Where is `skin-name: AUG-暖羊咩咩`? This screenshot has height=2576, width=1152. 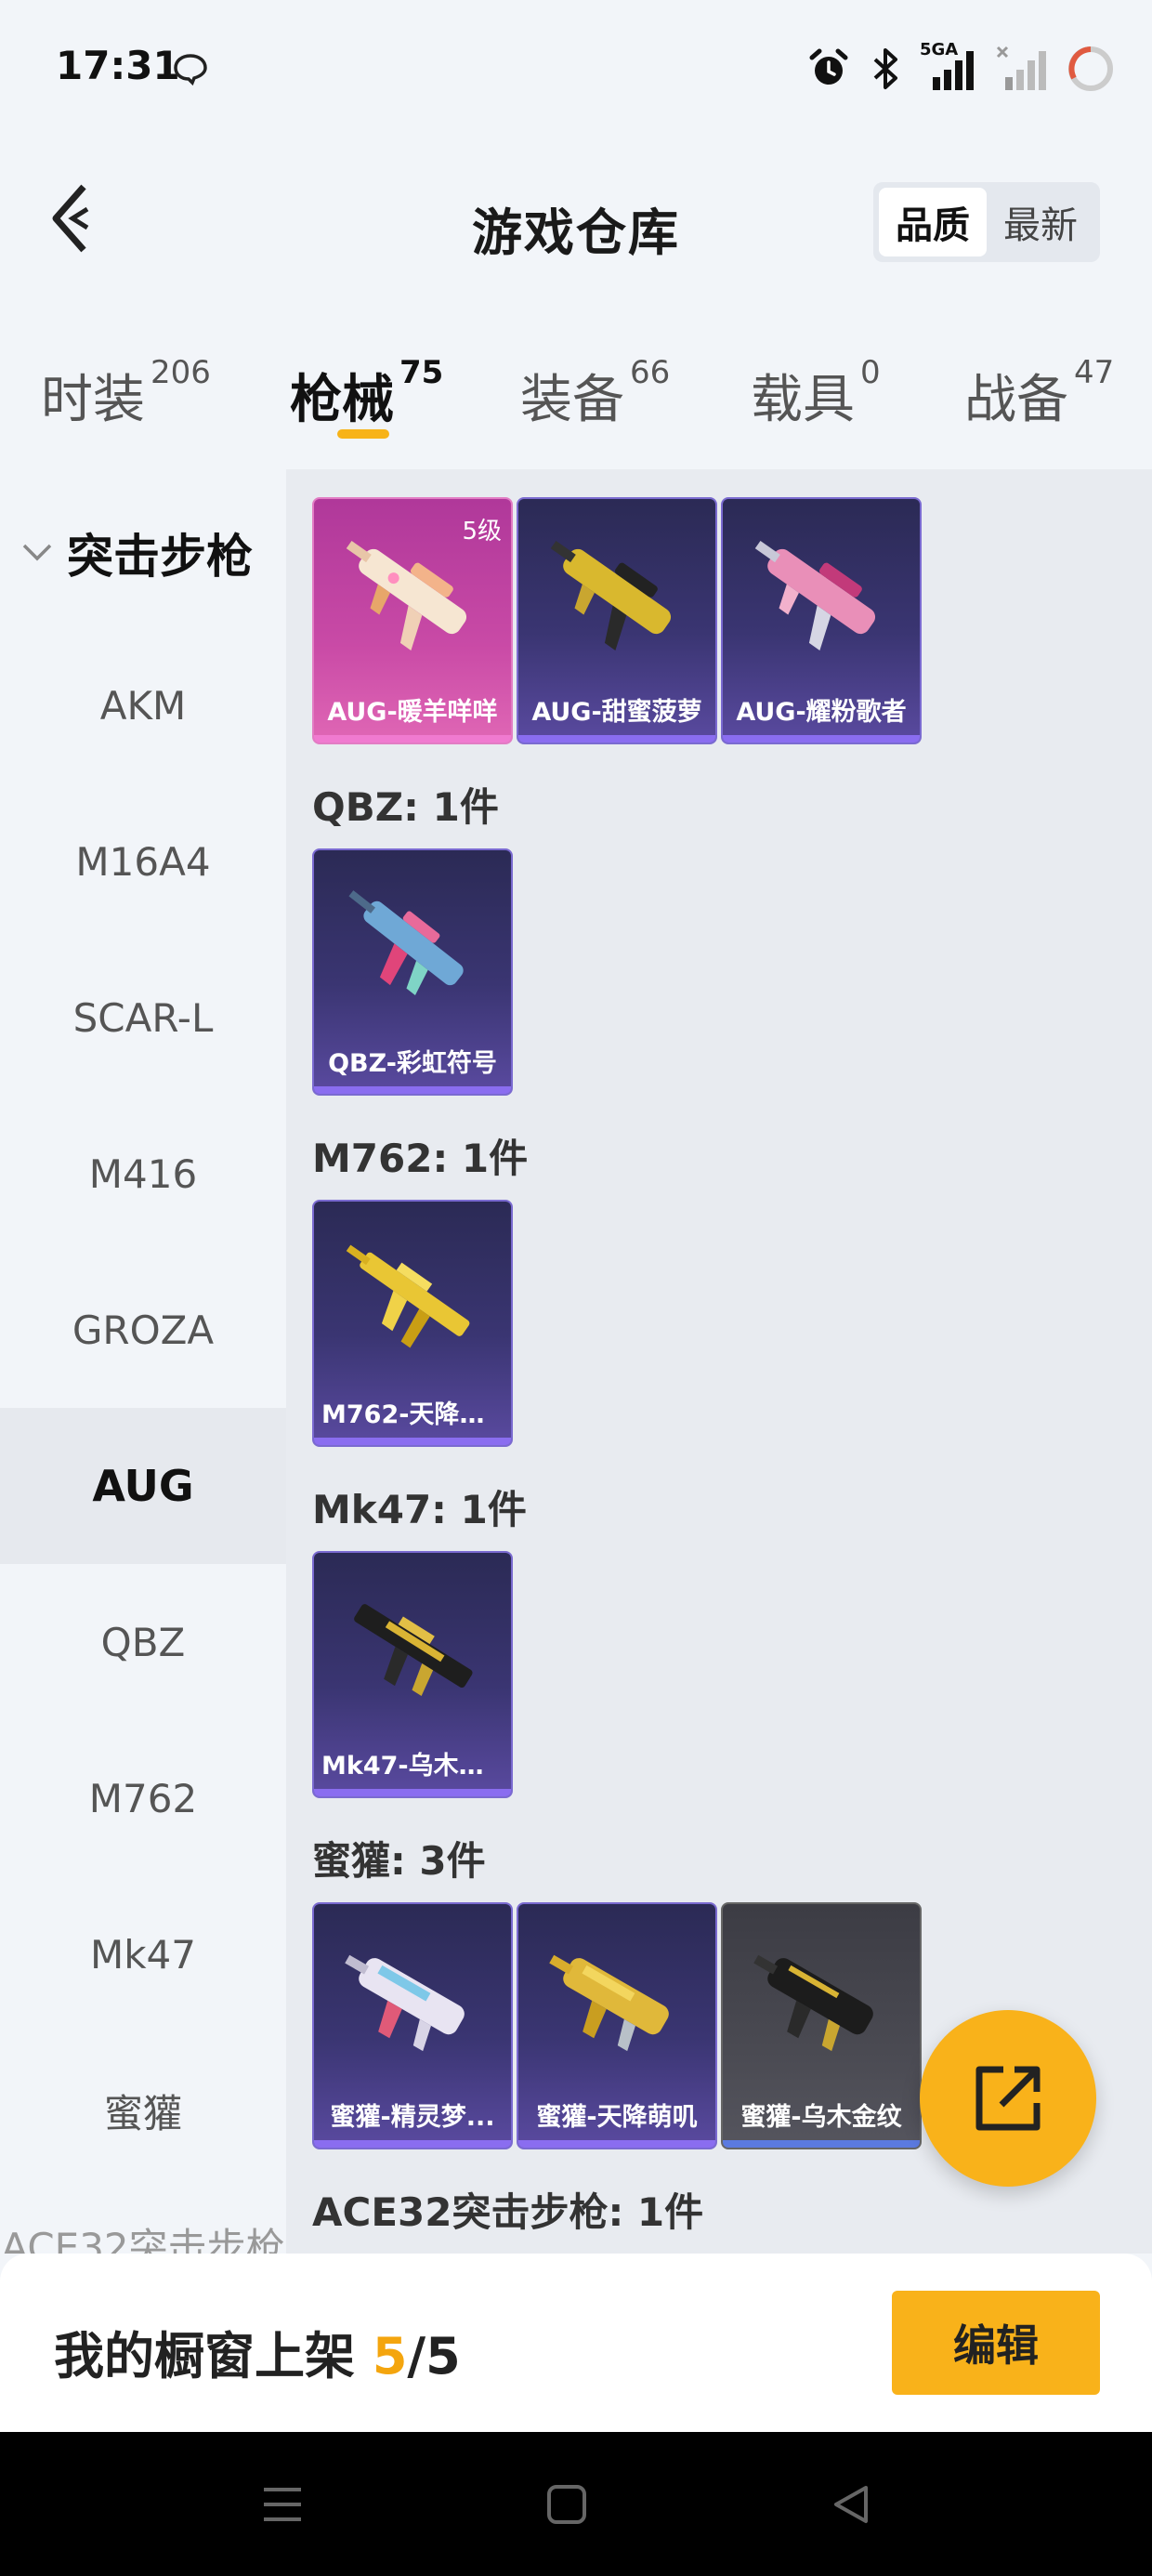 skin-name: AUG-暖羊咩咩 is located at coordinates (412, 712).